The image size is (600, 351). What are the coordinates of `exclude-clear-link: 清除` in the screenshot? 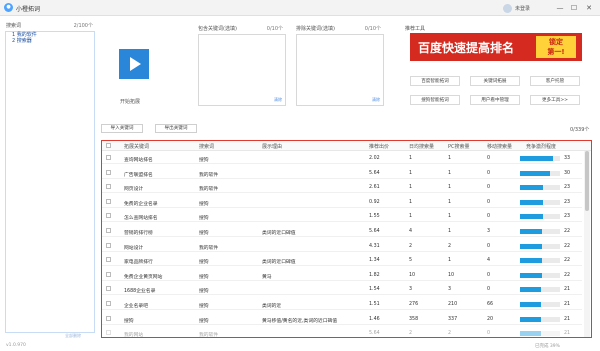 It's located at (376, 100).